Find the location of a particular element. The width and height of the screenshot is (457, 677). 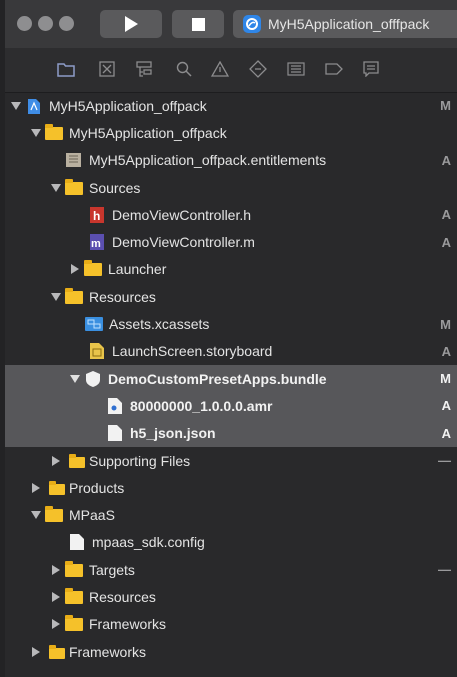

issue-navigator-tab is located at coordinates (220, 69).